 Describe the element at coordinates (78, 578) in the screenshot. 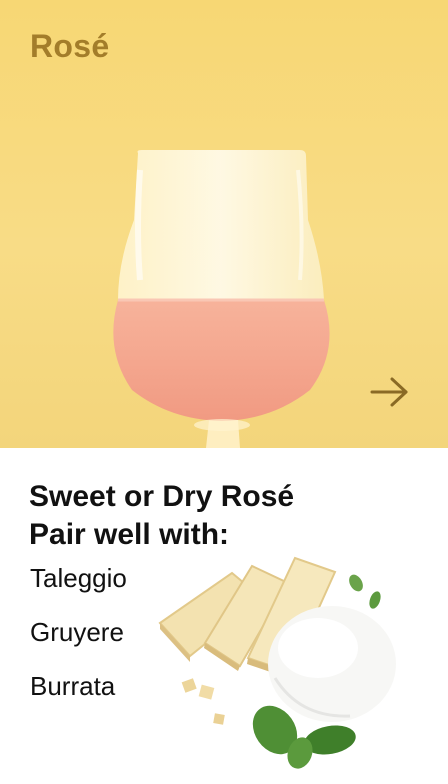

I see `list-item: Taleggio` at that location.